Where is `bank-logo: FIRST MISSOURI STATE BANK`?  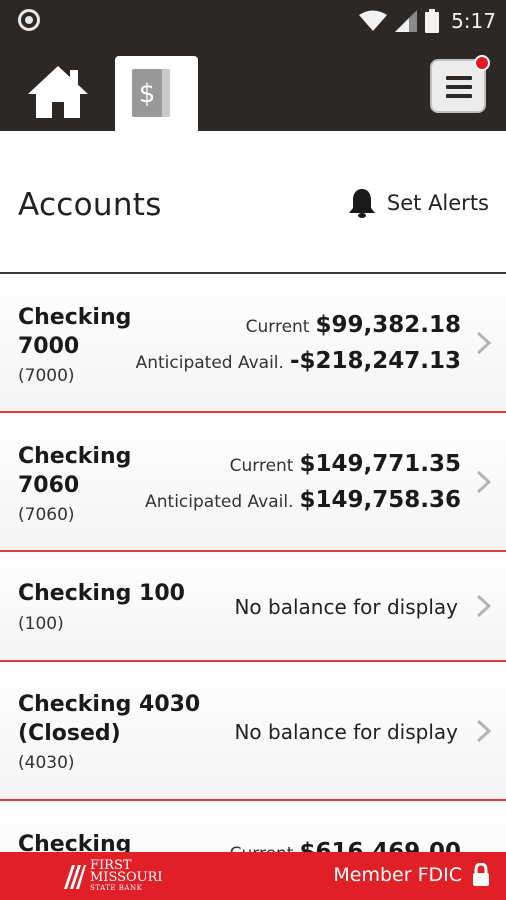
bank-logo: FIRST MISSOURI STATE BANK is located at coordinates (112, 876).